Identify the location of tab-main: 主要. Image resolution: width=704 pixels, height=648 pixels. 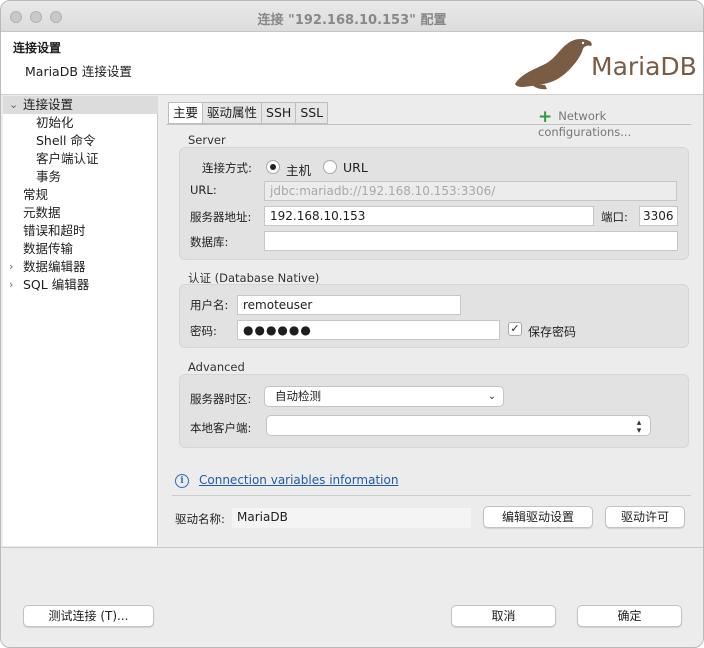
(186, 113).